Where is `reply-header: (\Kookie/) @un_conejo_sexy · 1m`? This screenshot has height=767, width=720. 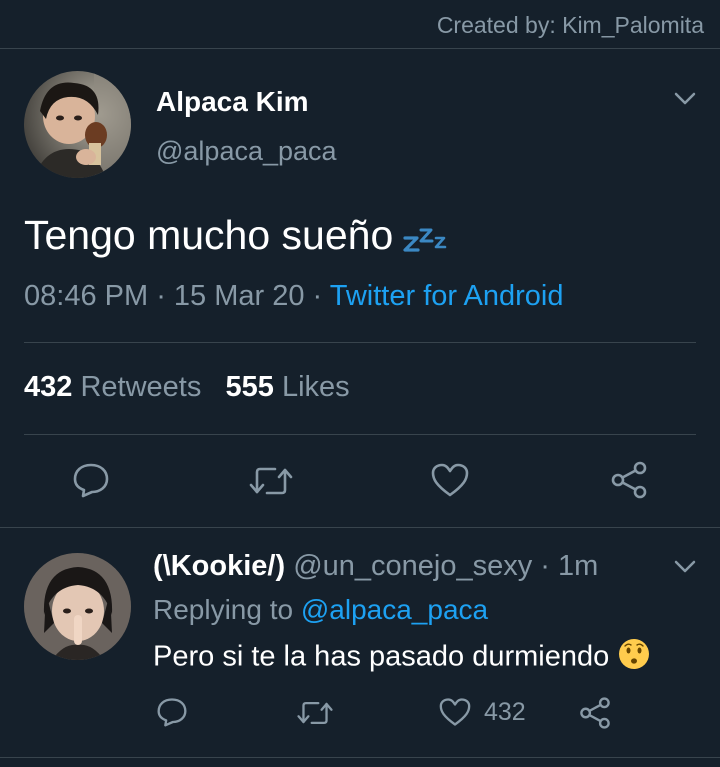
reply-header: (\Kookie/) @un_conejo_sexy · 1m is located at coordinates (375, 566).